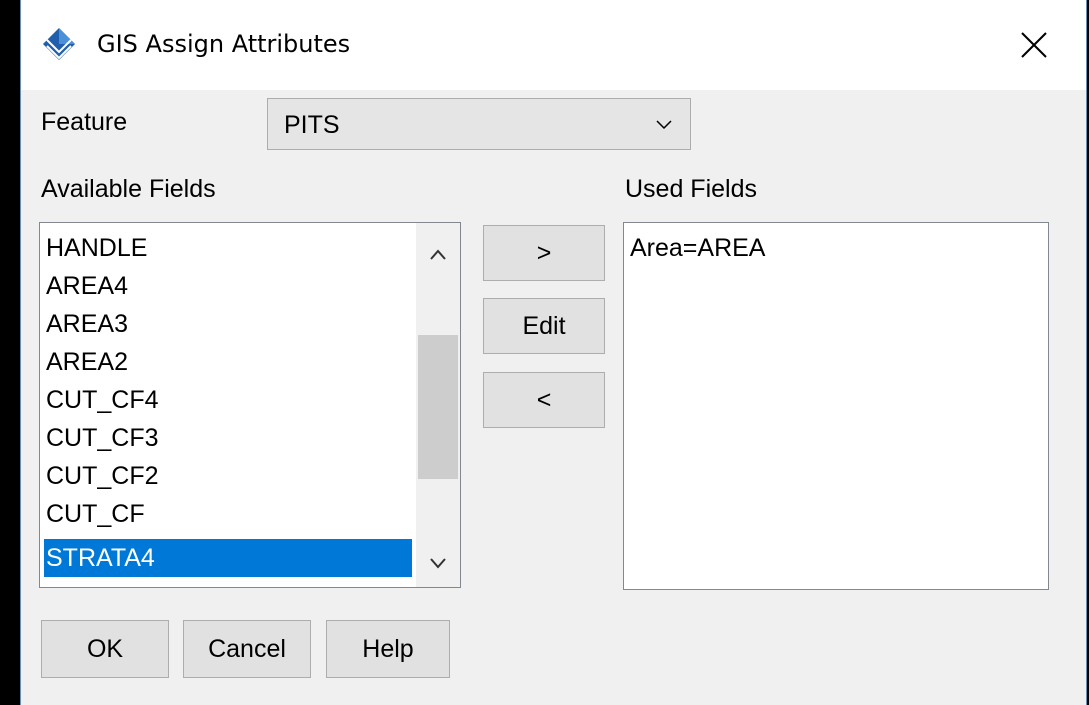  Describe the element at coordinates (59, 44) in the screenshot. I see `pyramid-app-icon` at that location.